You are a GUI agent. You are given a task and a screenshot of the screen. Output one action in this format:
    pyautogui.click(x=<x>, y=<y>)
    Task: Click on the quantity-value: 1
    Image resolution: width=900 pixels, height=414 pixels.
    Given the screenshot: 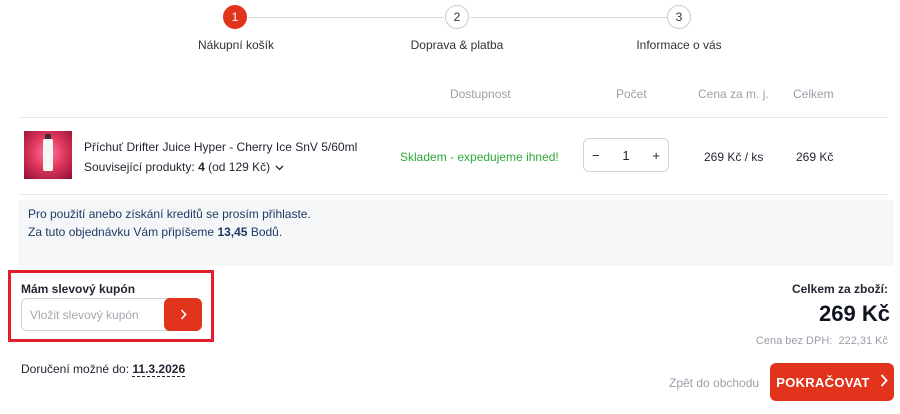 What is the action you would take?
    pyautogui.click(x=625, y=155)
    